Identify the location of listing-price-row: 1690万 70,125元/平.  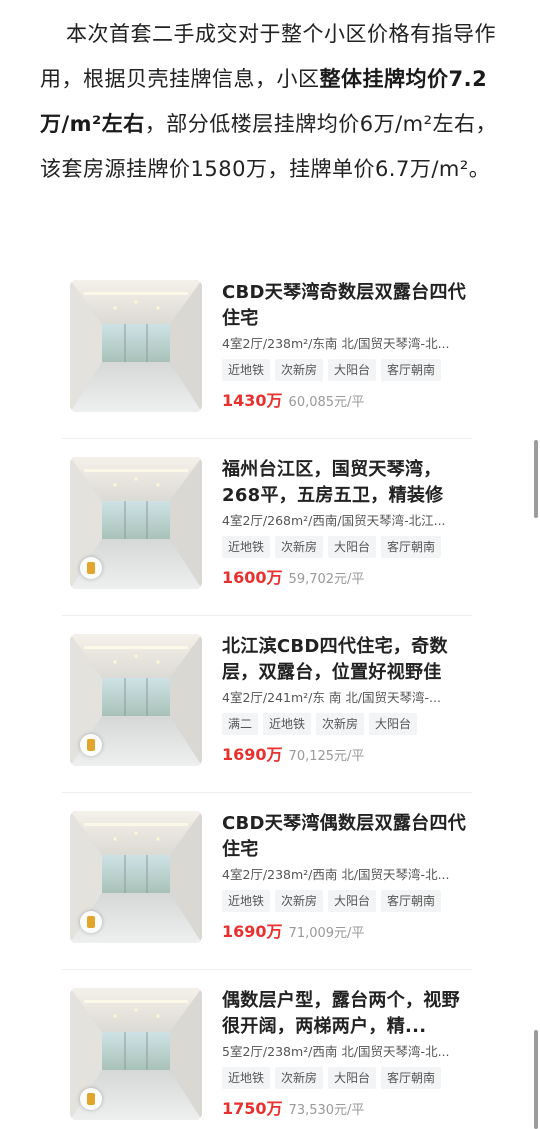
(347, 755).